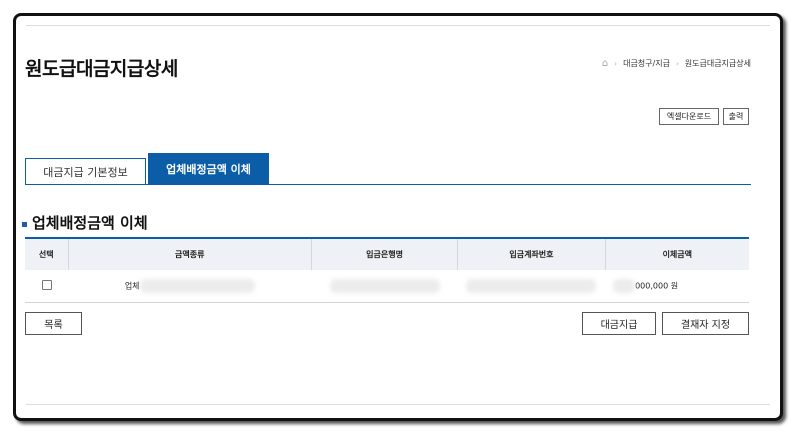 The image size is (800, 435). What do you see at coordinates (208, 169) in the screenshot?
I see `tab-company-transfer: 업체배정금액 이체` at bounding box center [208, 169].